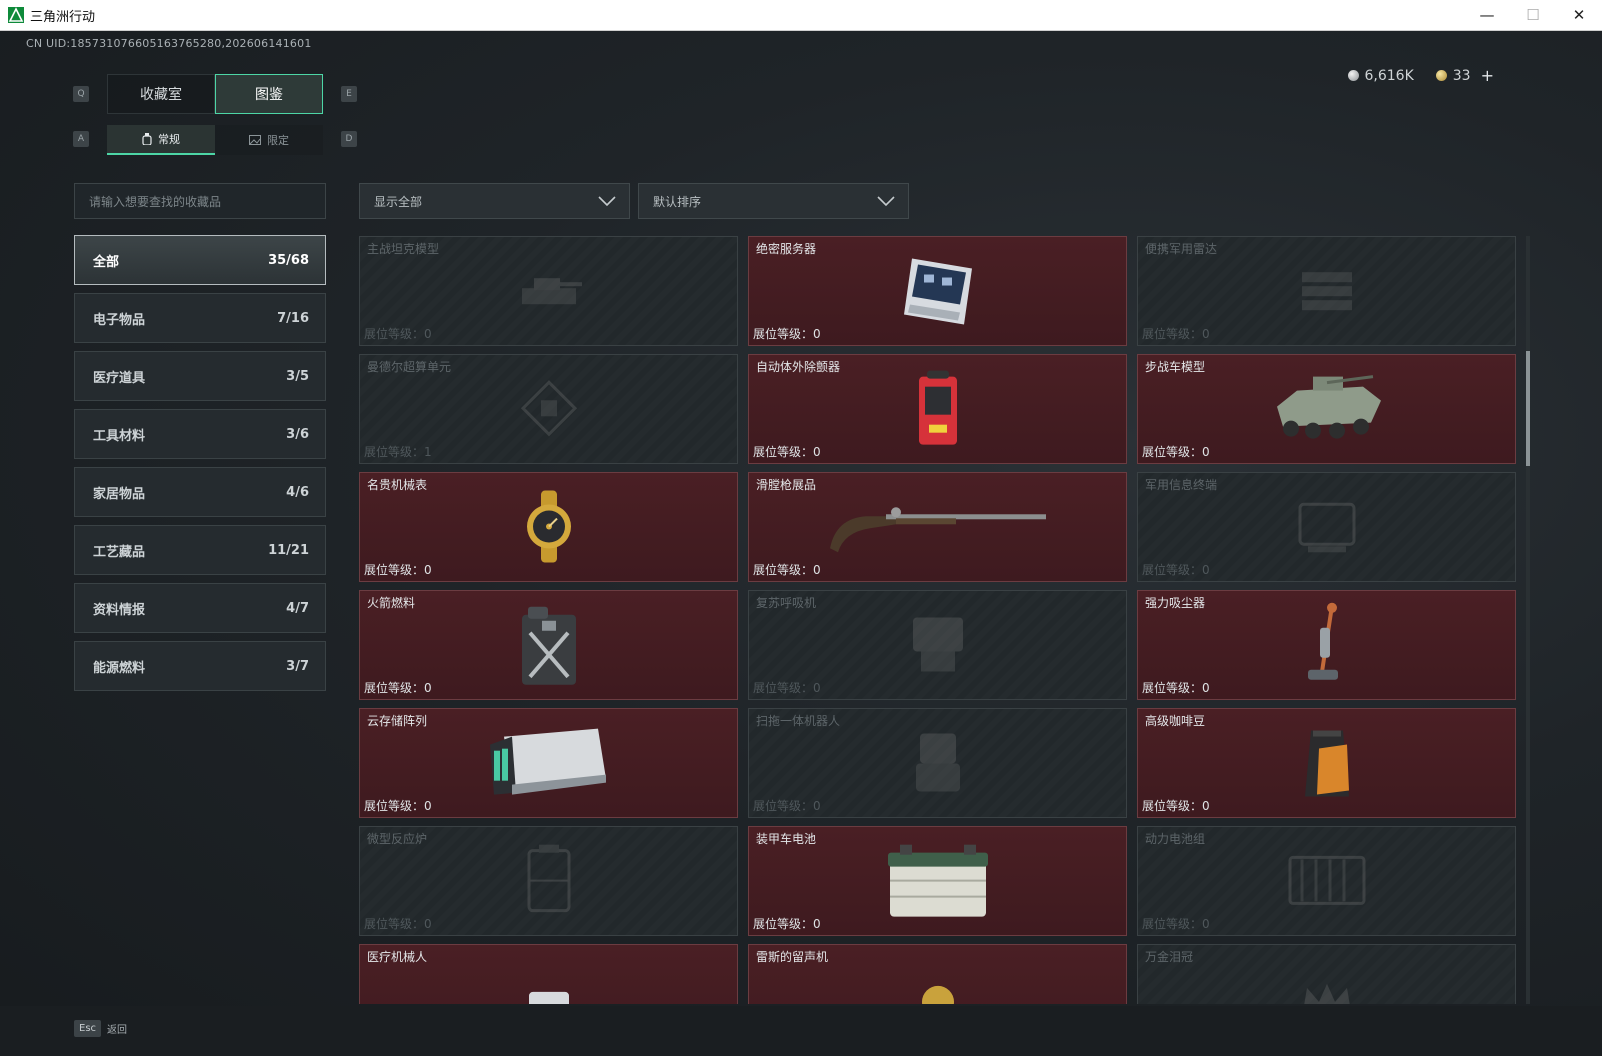 Image resolution: width=1602 pixels, height=1056 pixels. Describe the element at coordinates (255, 140) in the screenshot. I see `image-icon` at that location.